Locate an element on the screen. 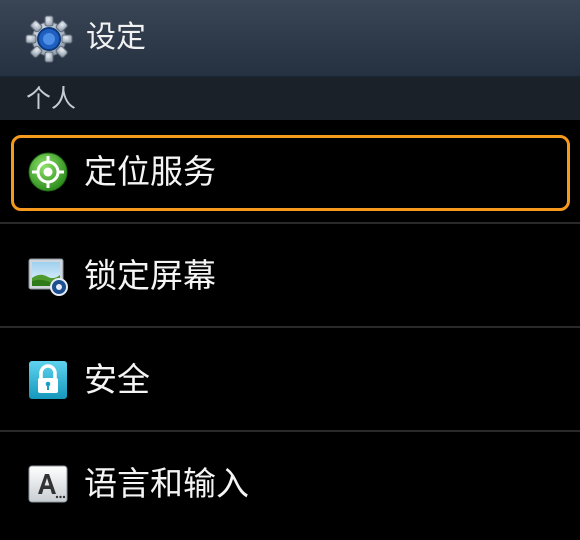 Image resolution: width=580 pixels, height=540 pixels. settings-item-label: 语言和输入 is located at coordinates (166, 483).